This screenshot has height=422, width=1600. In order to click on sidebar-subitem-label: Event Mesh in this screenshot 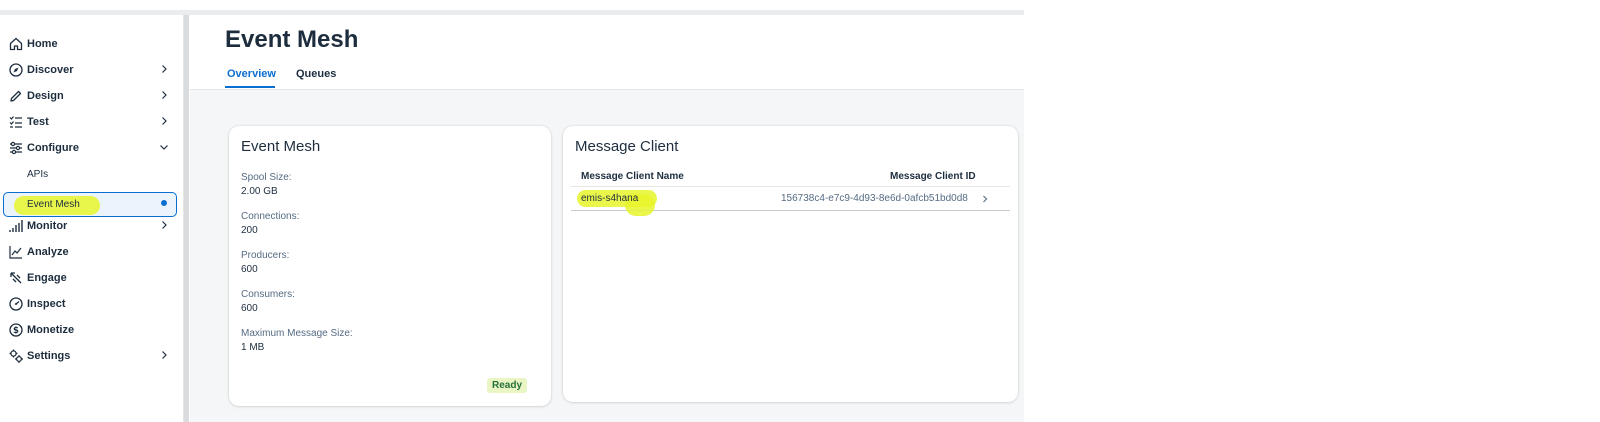, I will do `click(53, 204)`.